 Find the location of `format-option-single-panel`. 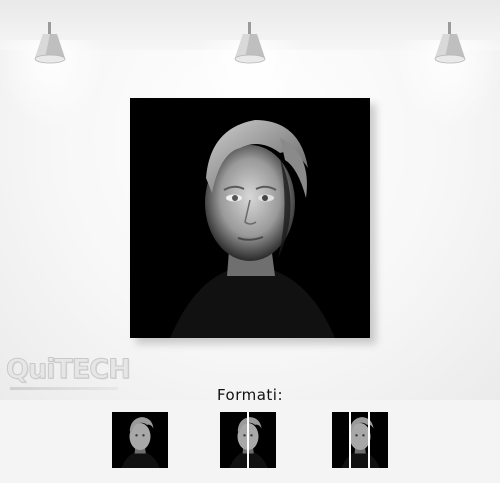

format-option-single-panel is located at coordinates (140, 440).